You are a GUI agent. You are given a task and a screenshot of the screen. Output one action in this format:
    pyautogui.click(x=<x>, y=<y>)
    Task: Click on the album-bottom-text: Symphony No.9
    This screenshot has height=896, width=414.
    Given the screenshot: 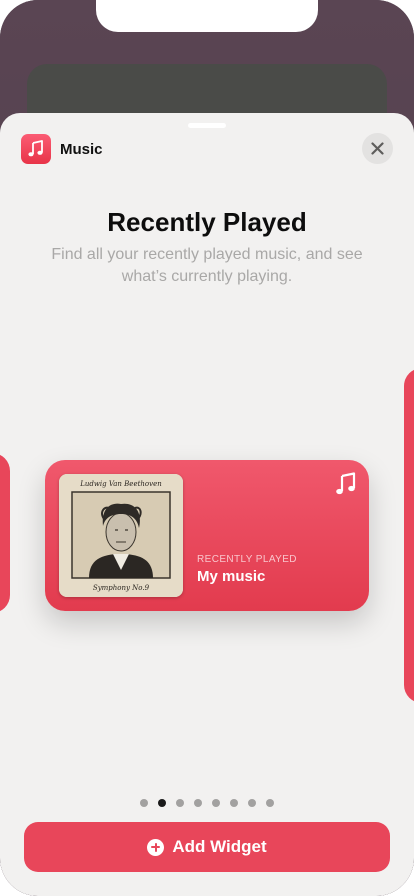 What is the action you would take?
    pyautogui.click(x=121, y=588)
    